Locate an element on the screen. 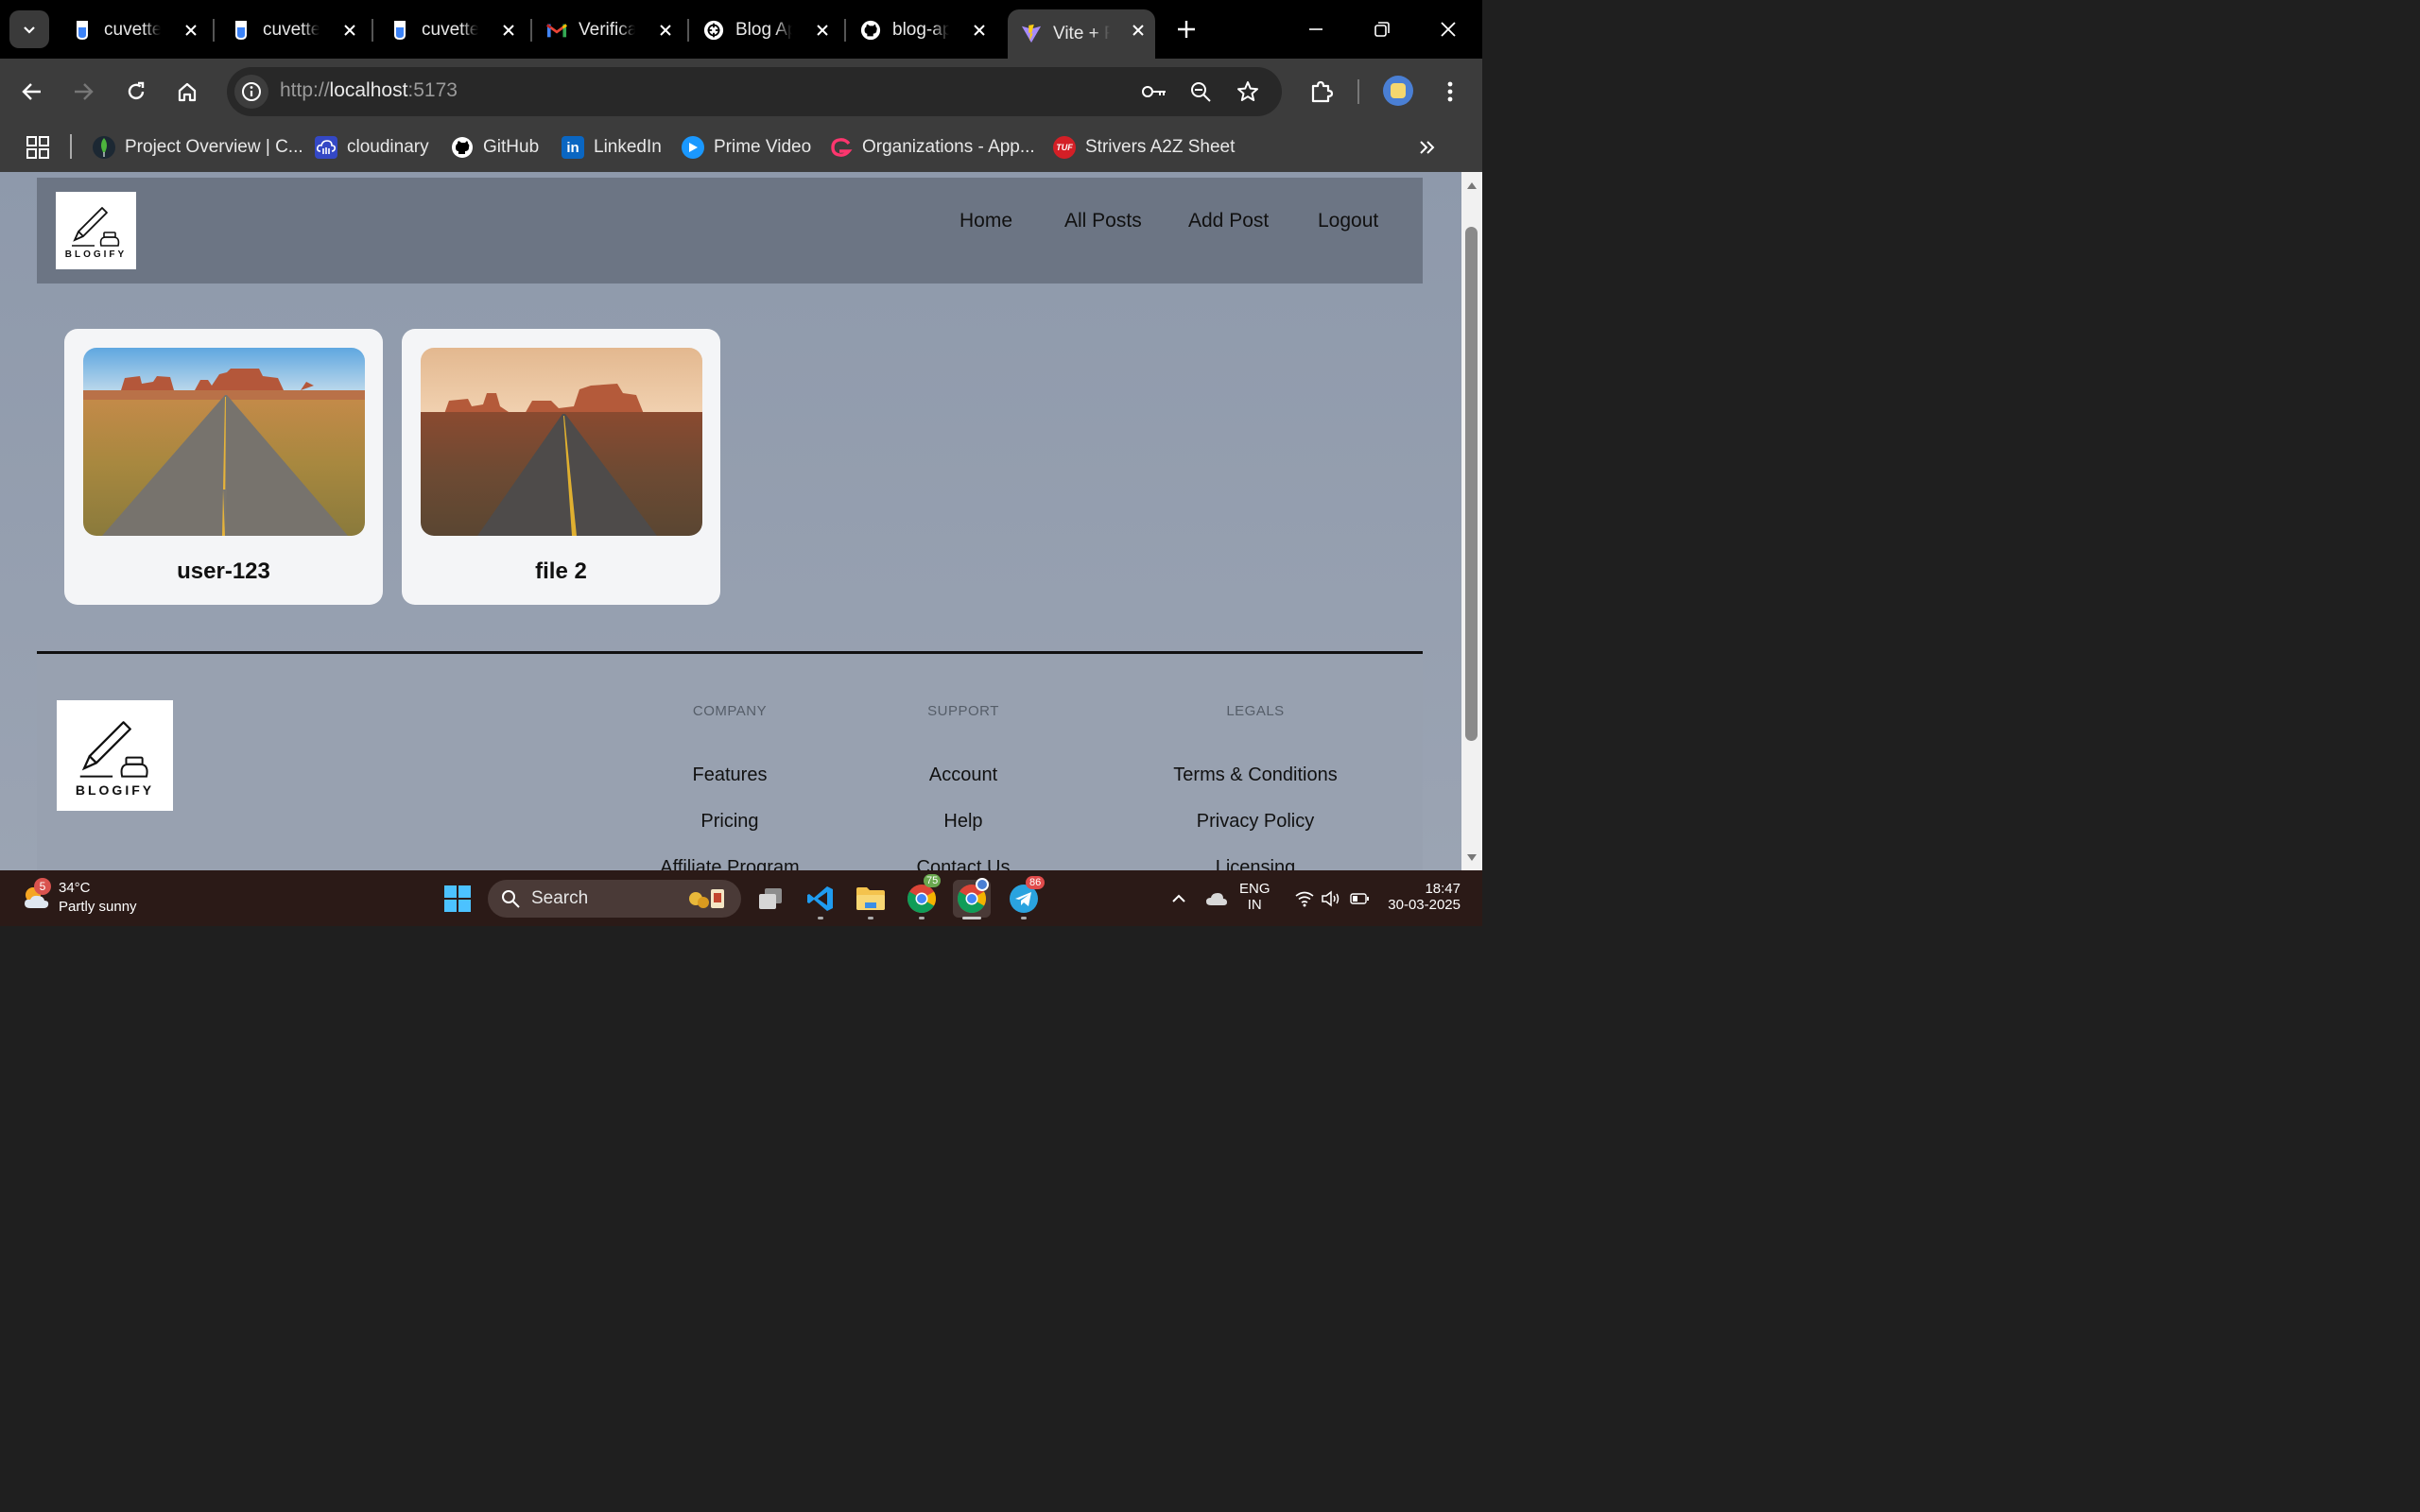 The height and width of the screenshot is (1512, 2420). forward-button is located at coordinates (83, 92).